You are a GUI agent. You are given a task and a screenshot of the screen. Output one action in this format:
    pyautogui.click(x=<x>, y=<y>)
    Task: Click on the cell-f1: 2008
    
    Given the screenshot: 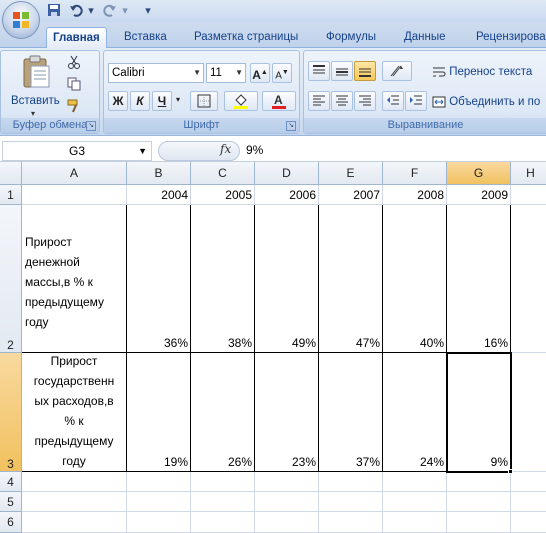 What is the action you would take?
    pyautogui.click(x=415, y=195)
    